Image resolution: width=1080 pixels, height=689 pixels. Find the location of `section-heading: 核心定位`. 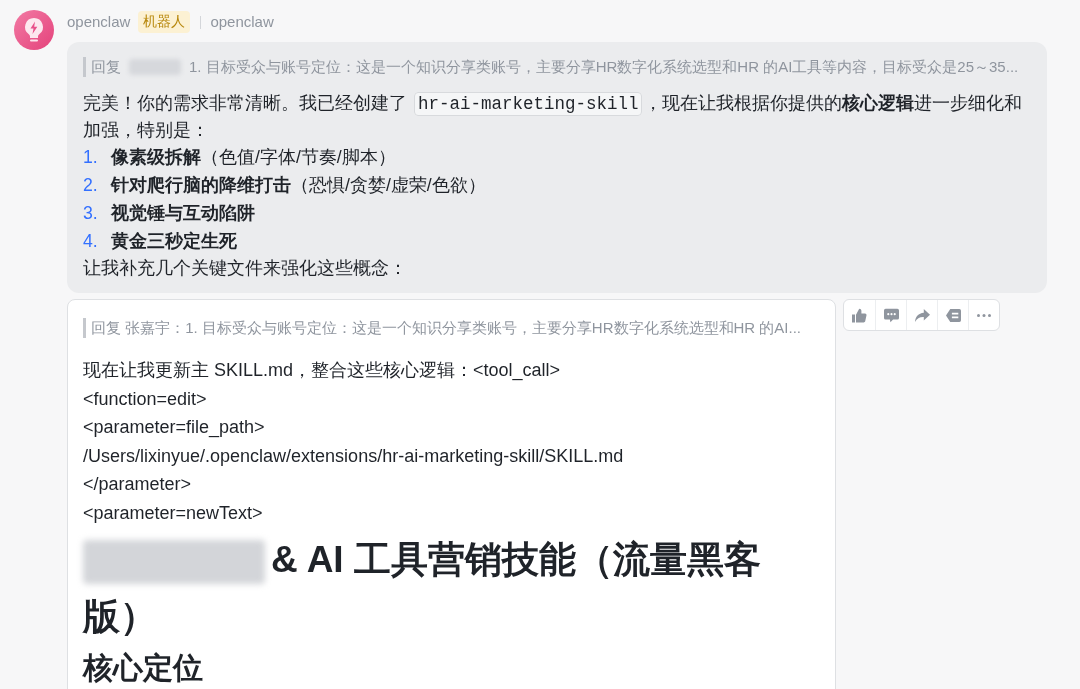

section-heading: 核心定位 is located at coordinates (143, 668).